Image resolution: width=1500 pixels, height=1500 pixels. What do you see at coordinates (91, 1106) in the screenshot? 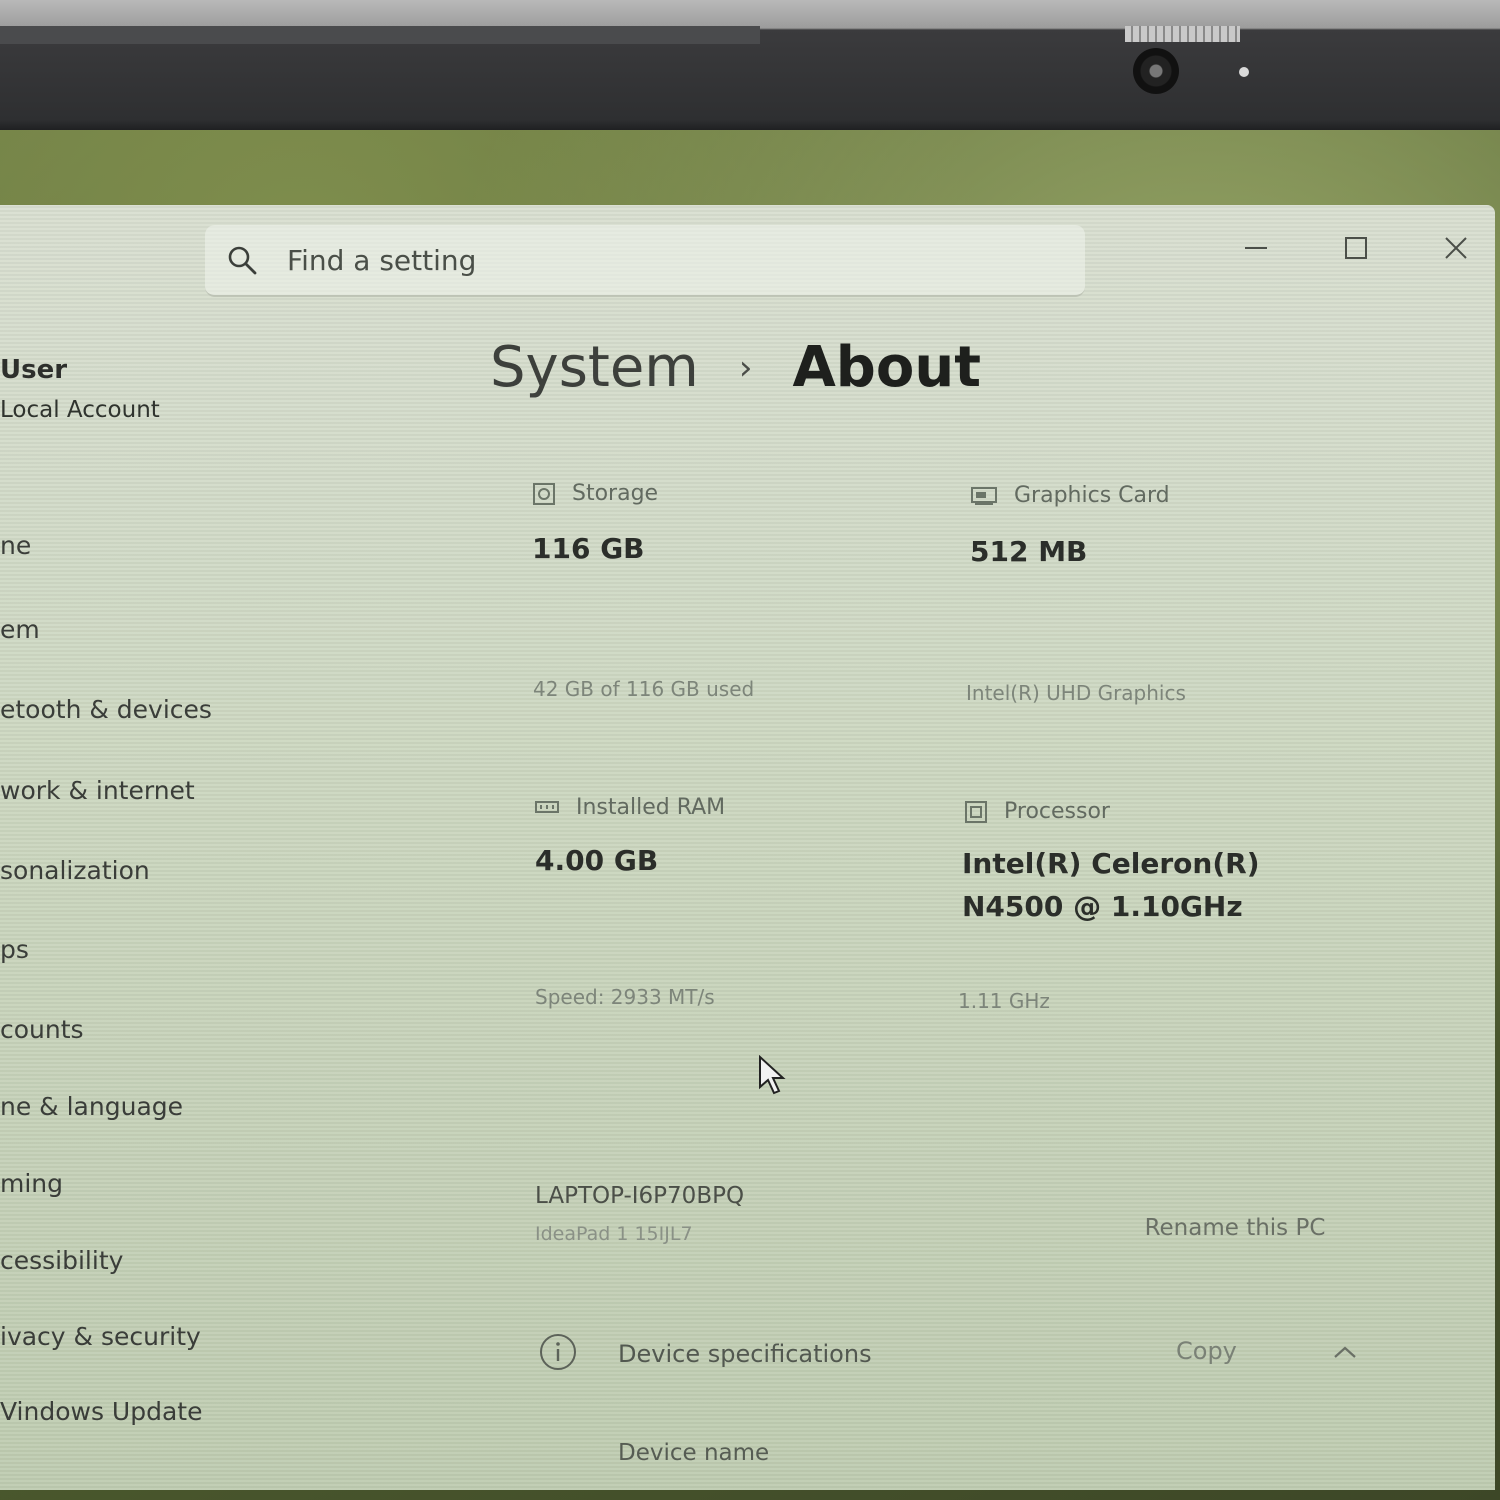
I see `sidebar-item-time-language: ne & language` at bounding box center [91, 1106].